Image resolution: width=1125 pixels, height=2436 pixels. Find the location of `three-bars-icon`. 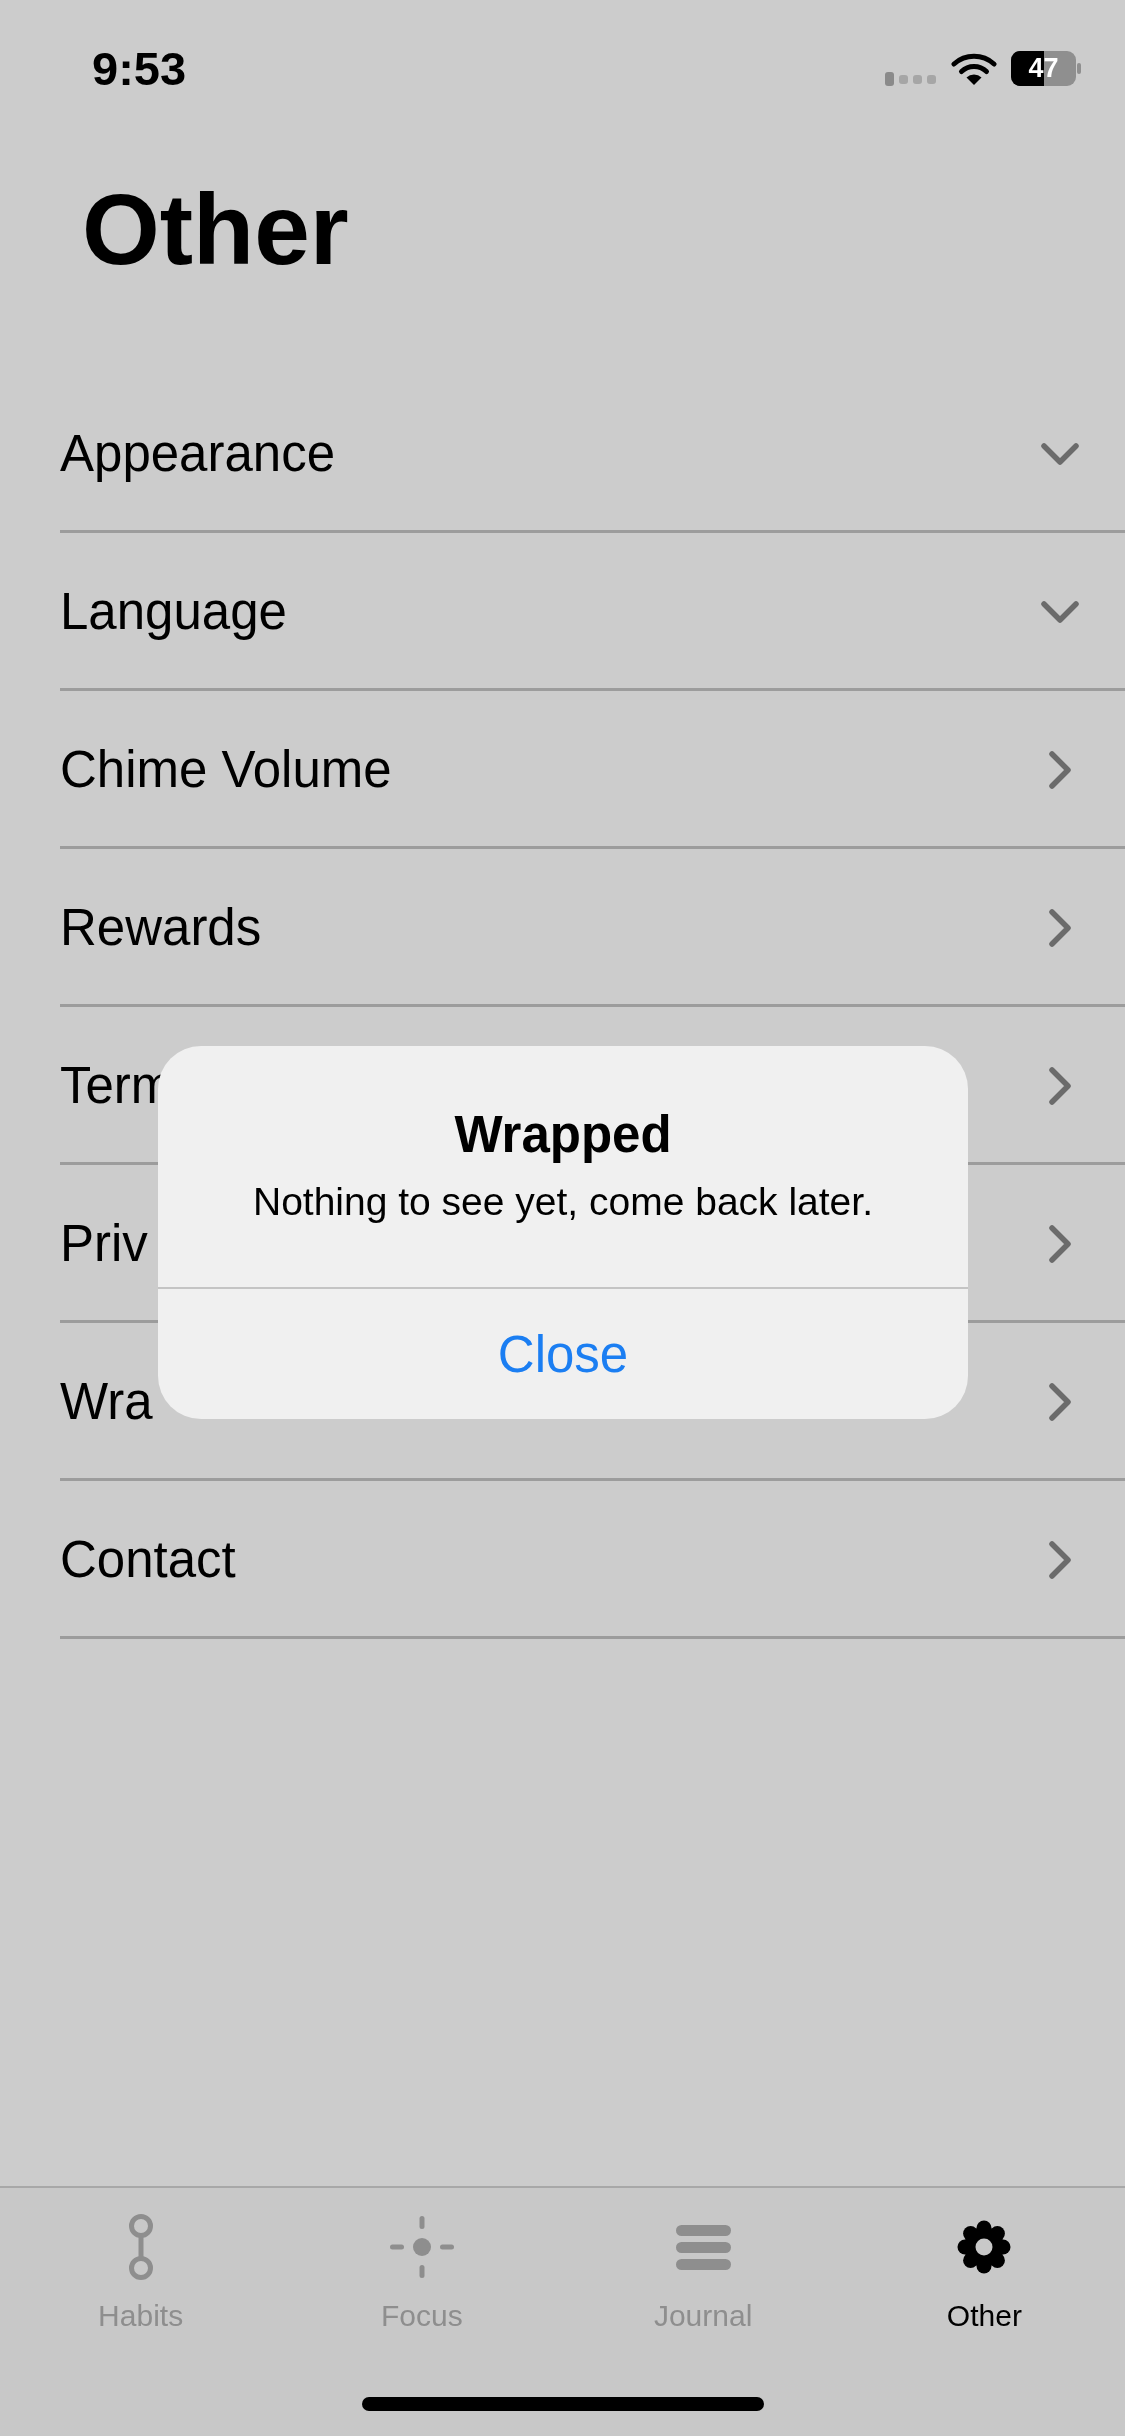

three-bars-icon is located at coordinates (703, 2247).